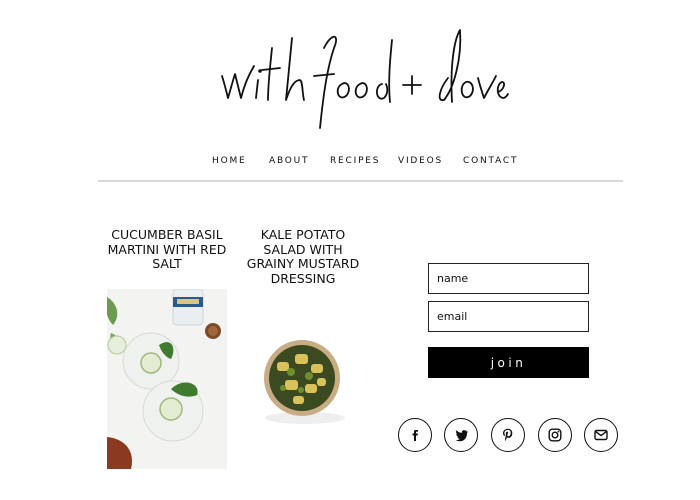  What do you see at coordinates (229, 161) in the screenshot?
I see `nav-home: HOME` at bounding box center [229, 161].